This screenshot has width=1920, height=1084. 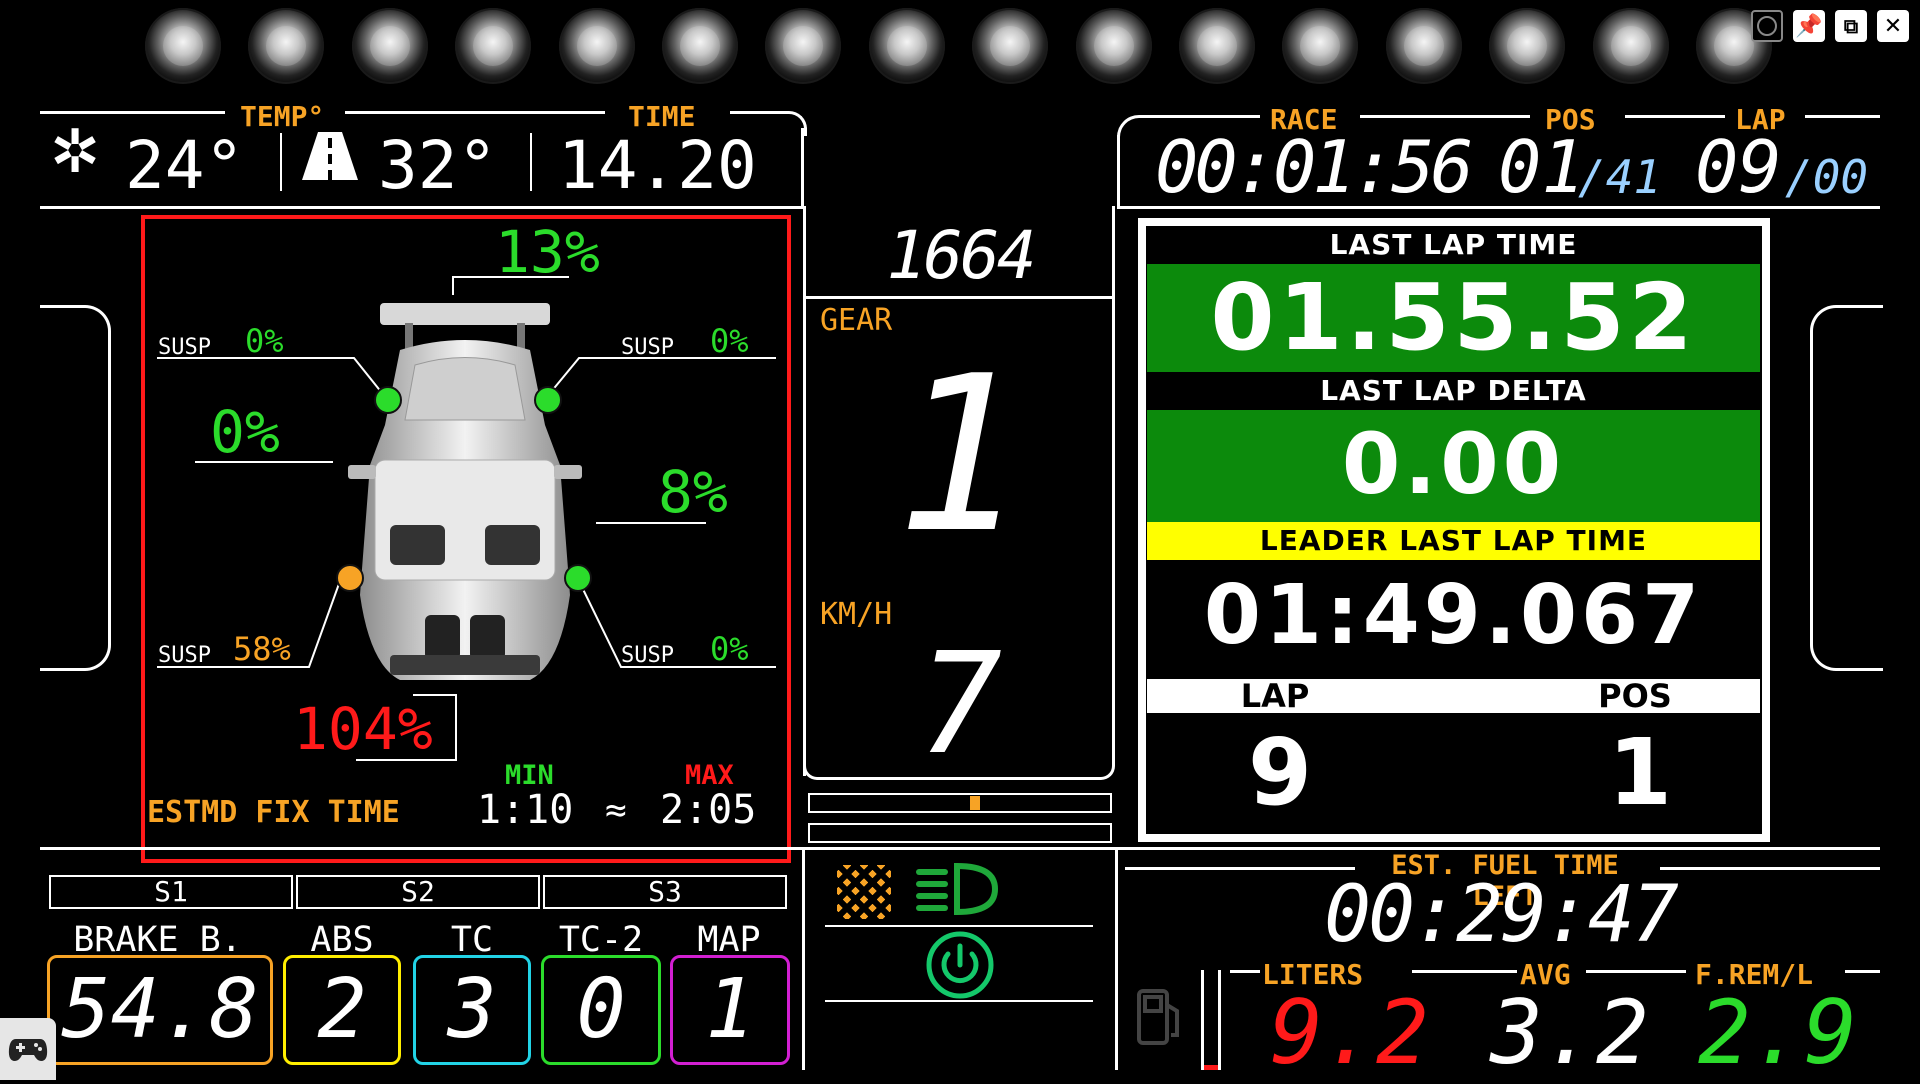 What do you see at coordinates (1349, 1032) in the screenshot?
I see `liters-value: 9.2` at bounding box center [1349, 1032].